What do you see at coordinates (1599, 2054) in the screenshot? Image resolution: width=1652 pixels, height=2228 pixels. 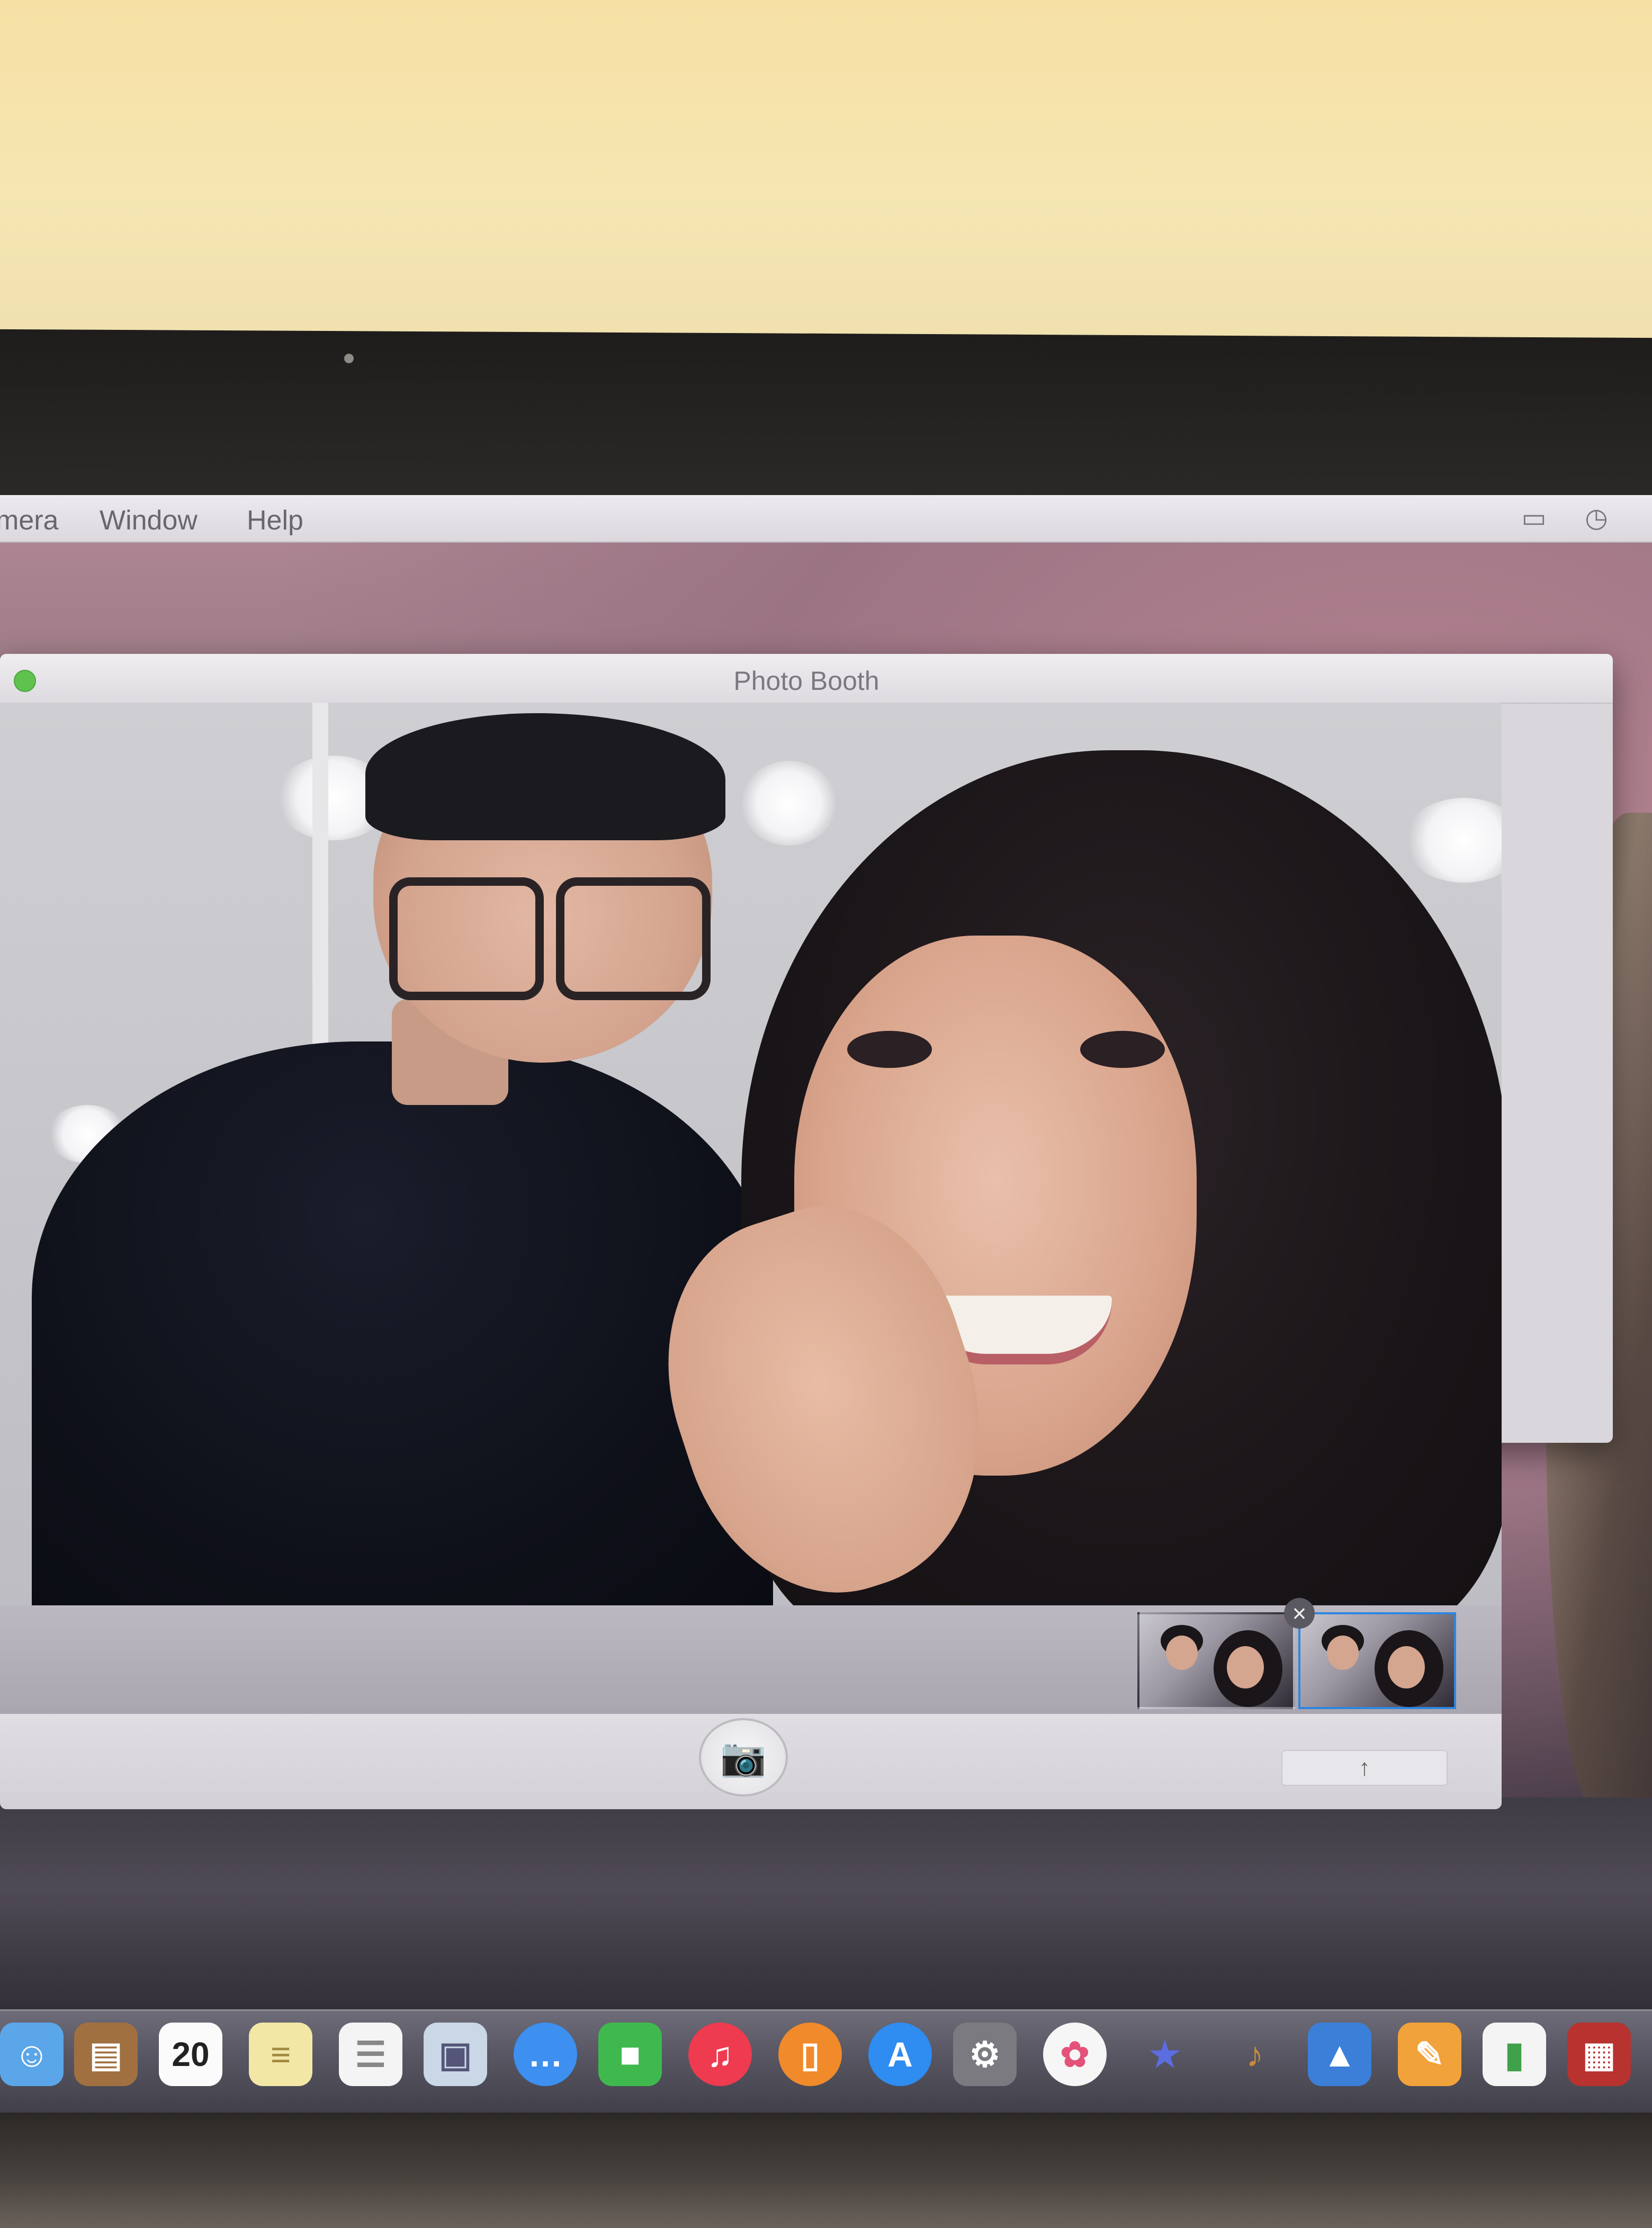 I see `photo-booth-icon: ▦` at bounding box center [1599, 2054].